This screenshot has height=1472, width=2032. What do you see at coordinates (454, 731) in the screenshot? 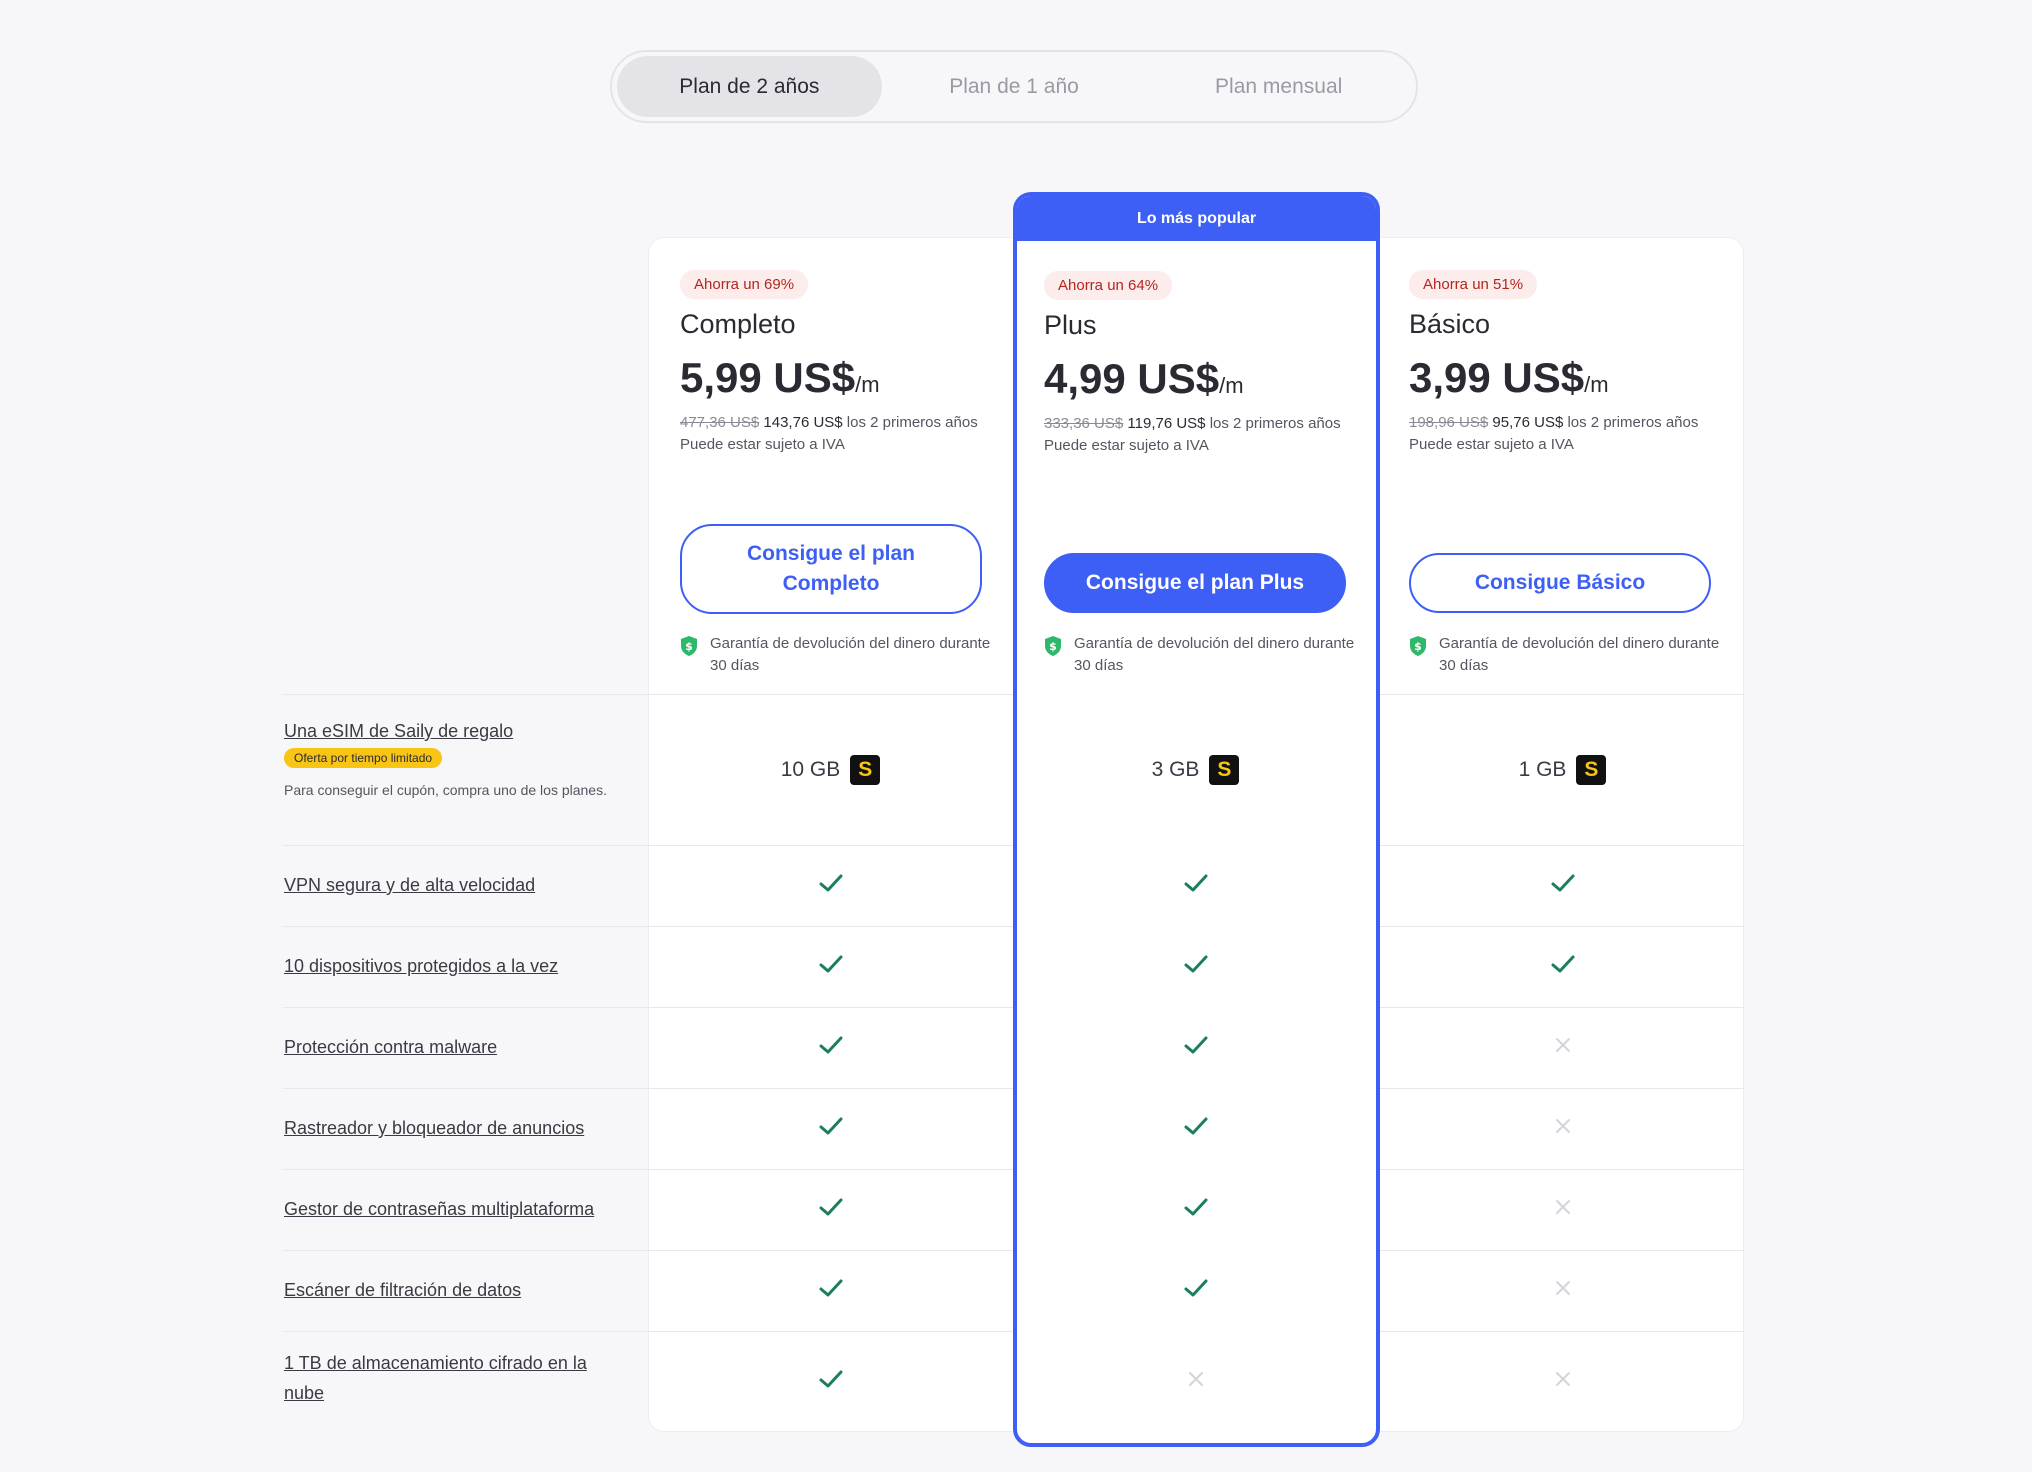
I see `feature-label-esim: Una eSIM de Saily de regalo` at bounding box center [454, 731].